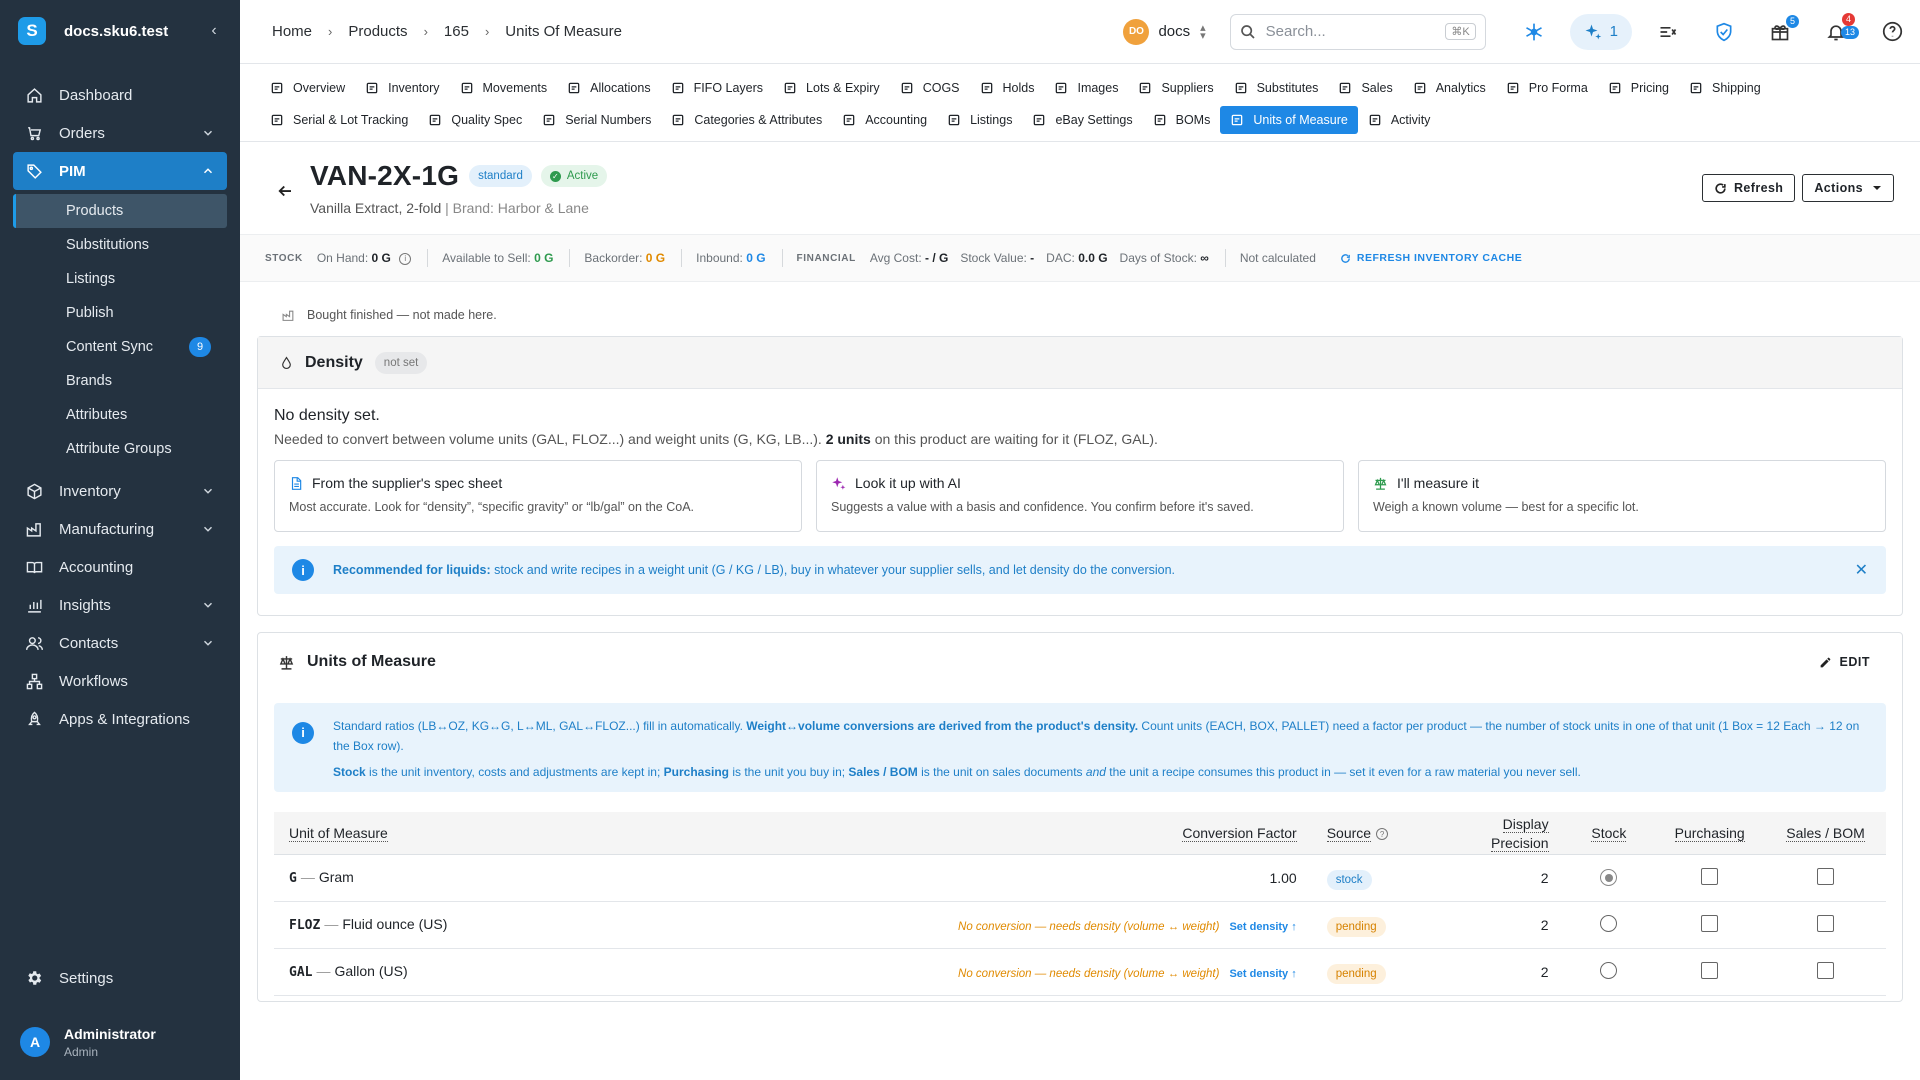  I want to click on col-precision: Display Precision, so click(1519, 833).